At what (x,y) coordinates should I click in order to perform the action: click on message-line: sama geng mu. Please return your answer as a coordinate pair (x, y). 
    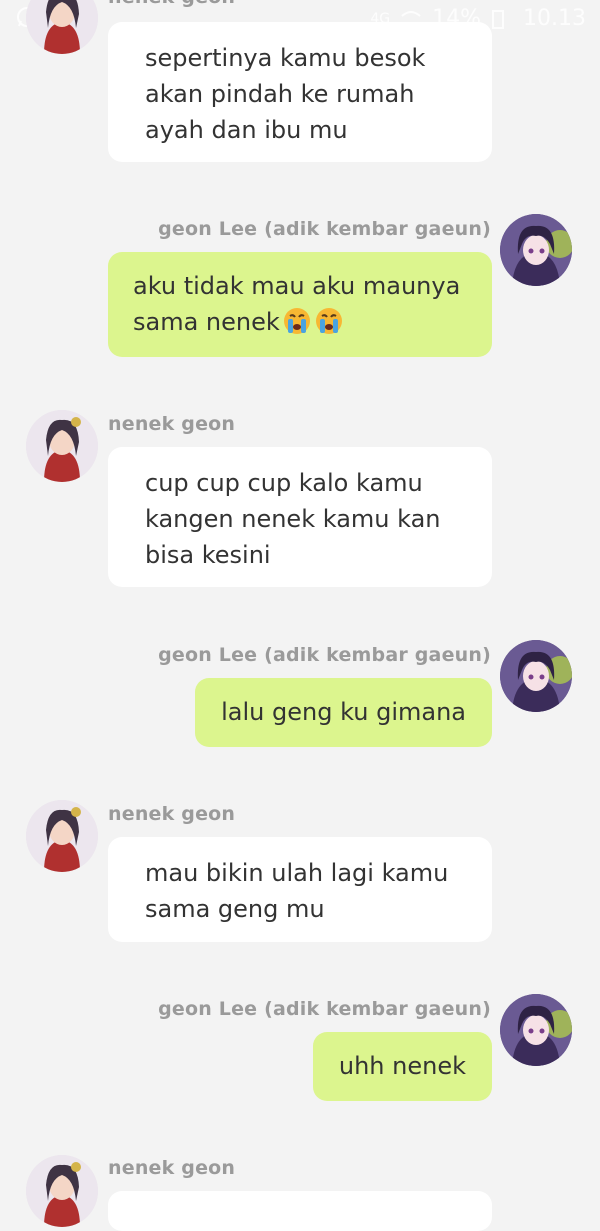
    Looking at the image, I should click on (235, 909).